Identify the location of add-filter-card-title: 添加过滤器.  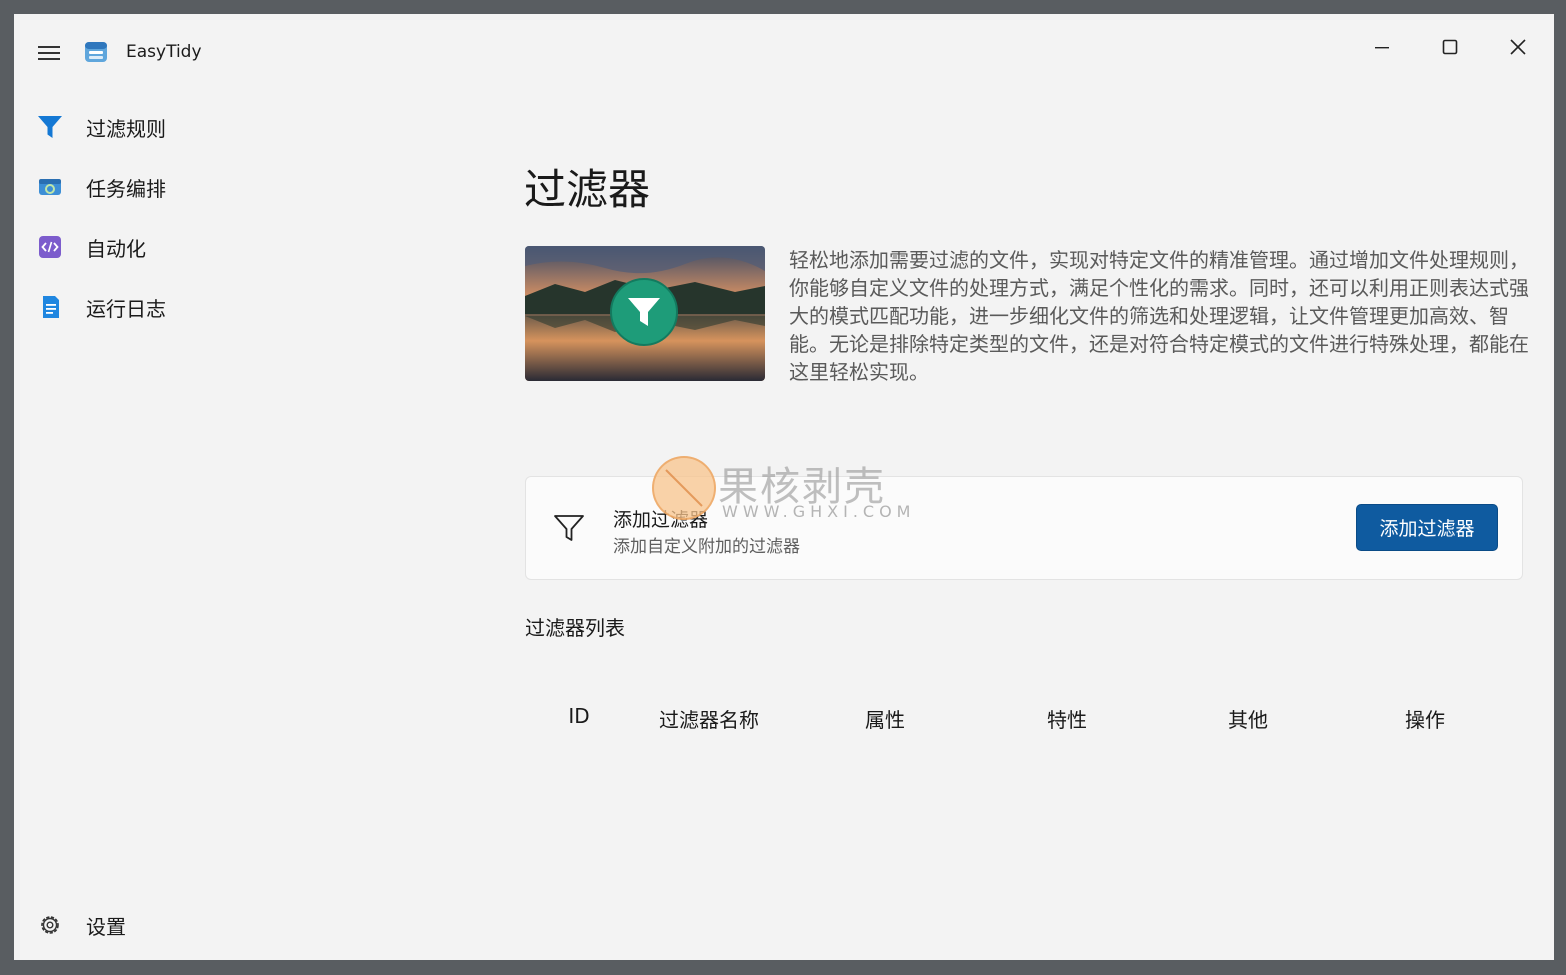
(661, 520).